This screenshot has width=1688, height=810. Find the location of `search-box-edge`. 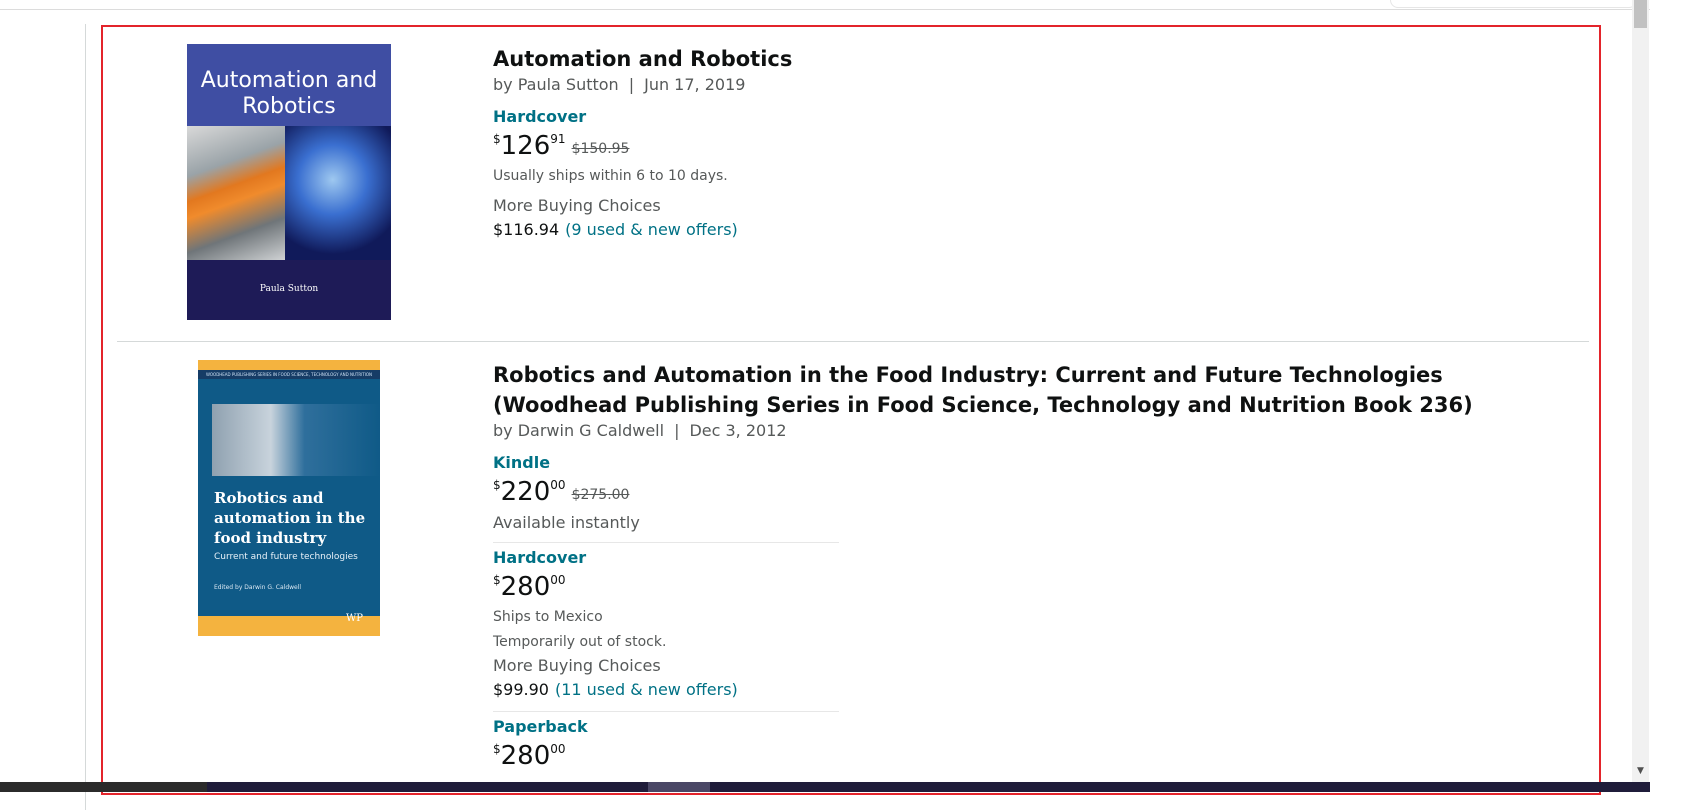

search-box-edge is located at coordinates (1513, 4).